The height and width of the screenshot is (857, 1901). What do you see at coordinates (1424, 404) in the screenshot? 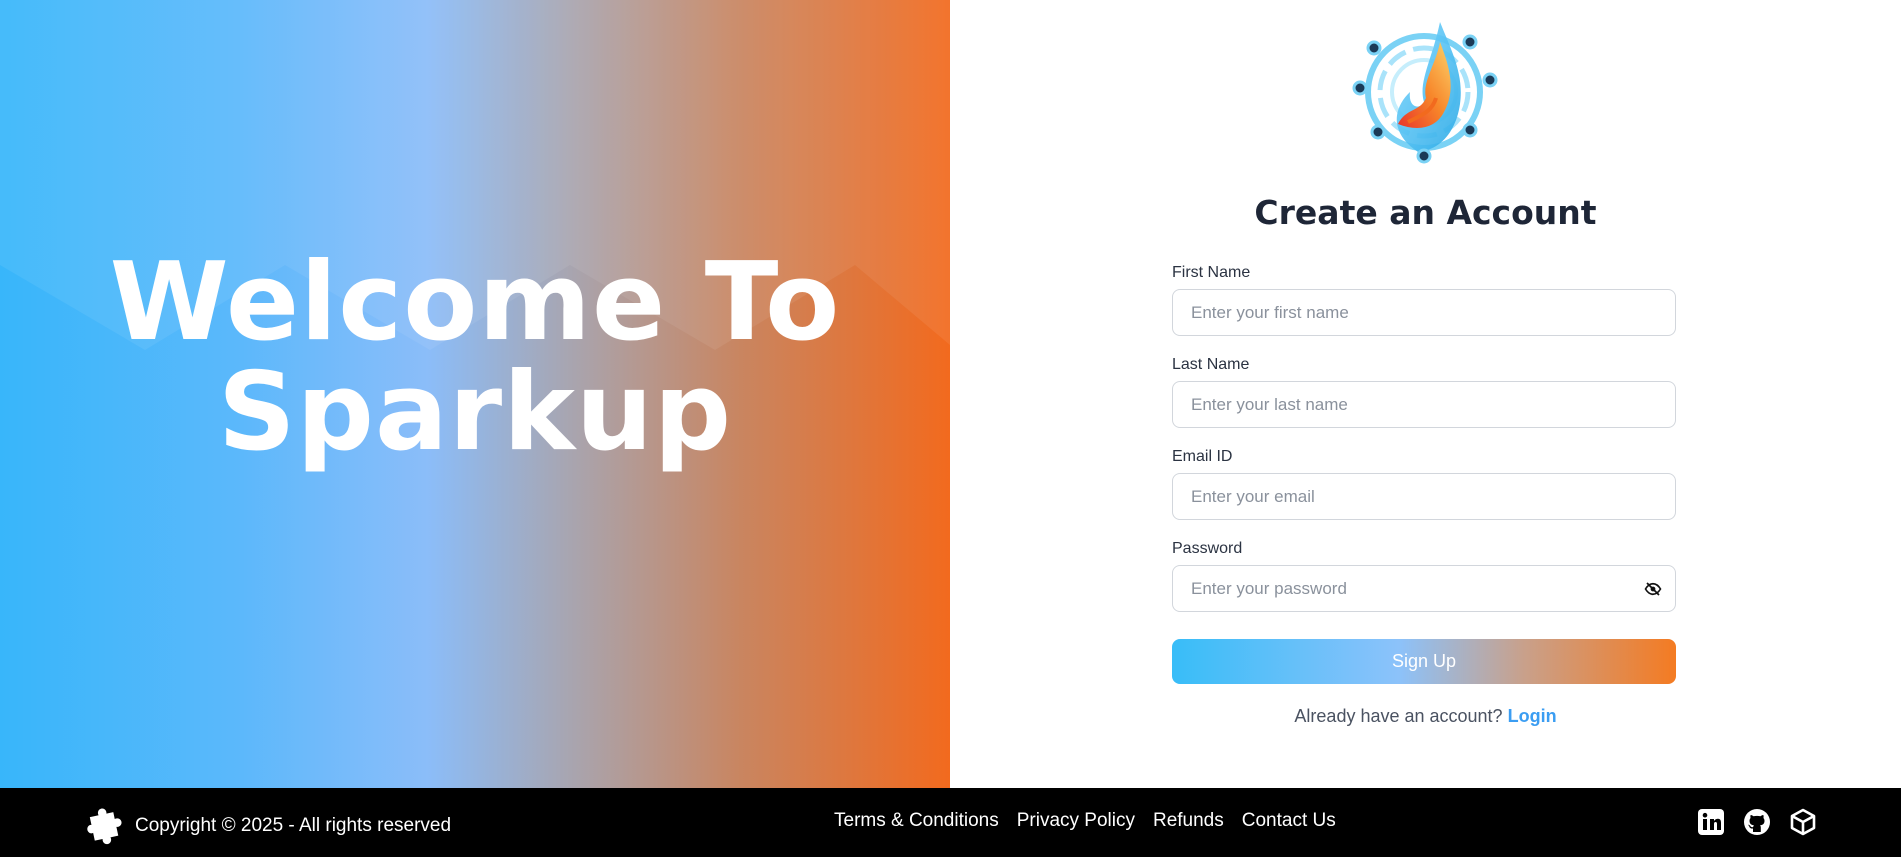
I see `last-name-input` at bounding box center [1424, 404].